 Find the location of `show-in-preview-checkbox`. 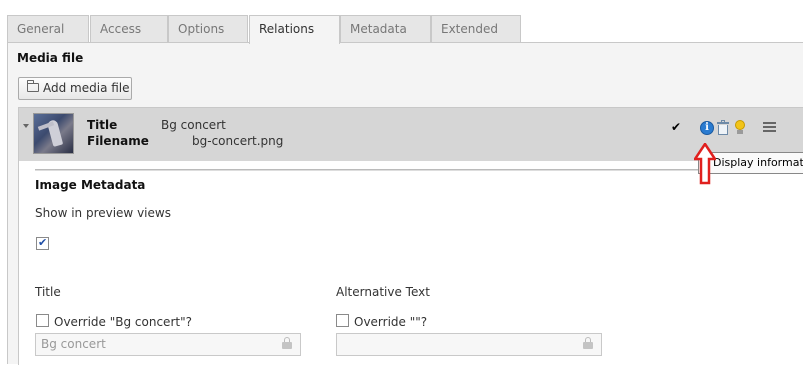

show-in-preview-checkbox is located at coordinates (42, 243).